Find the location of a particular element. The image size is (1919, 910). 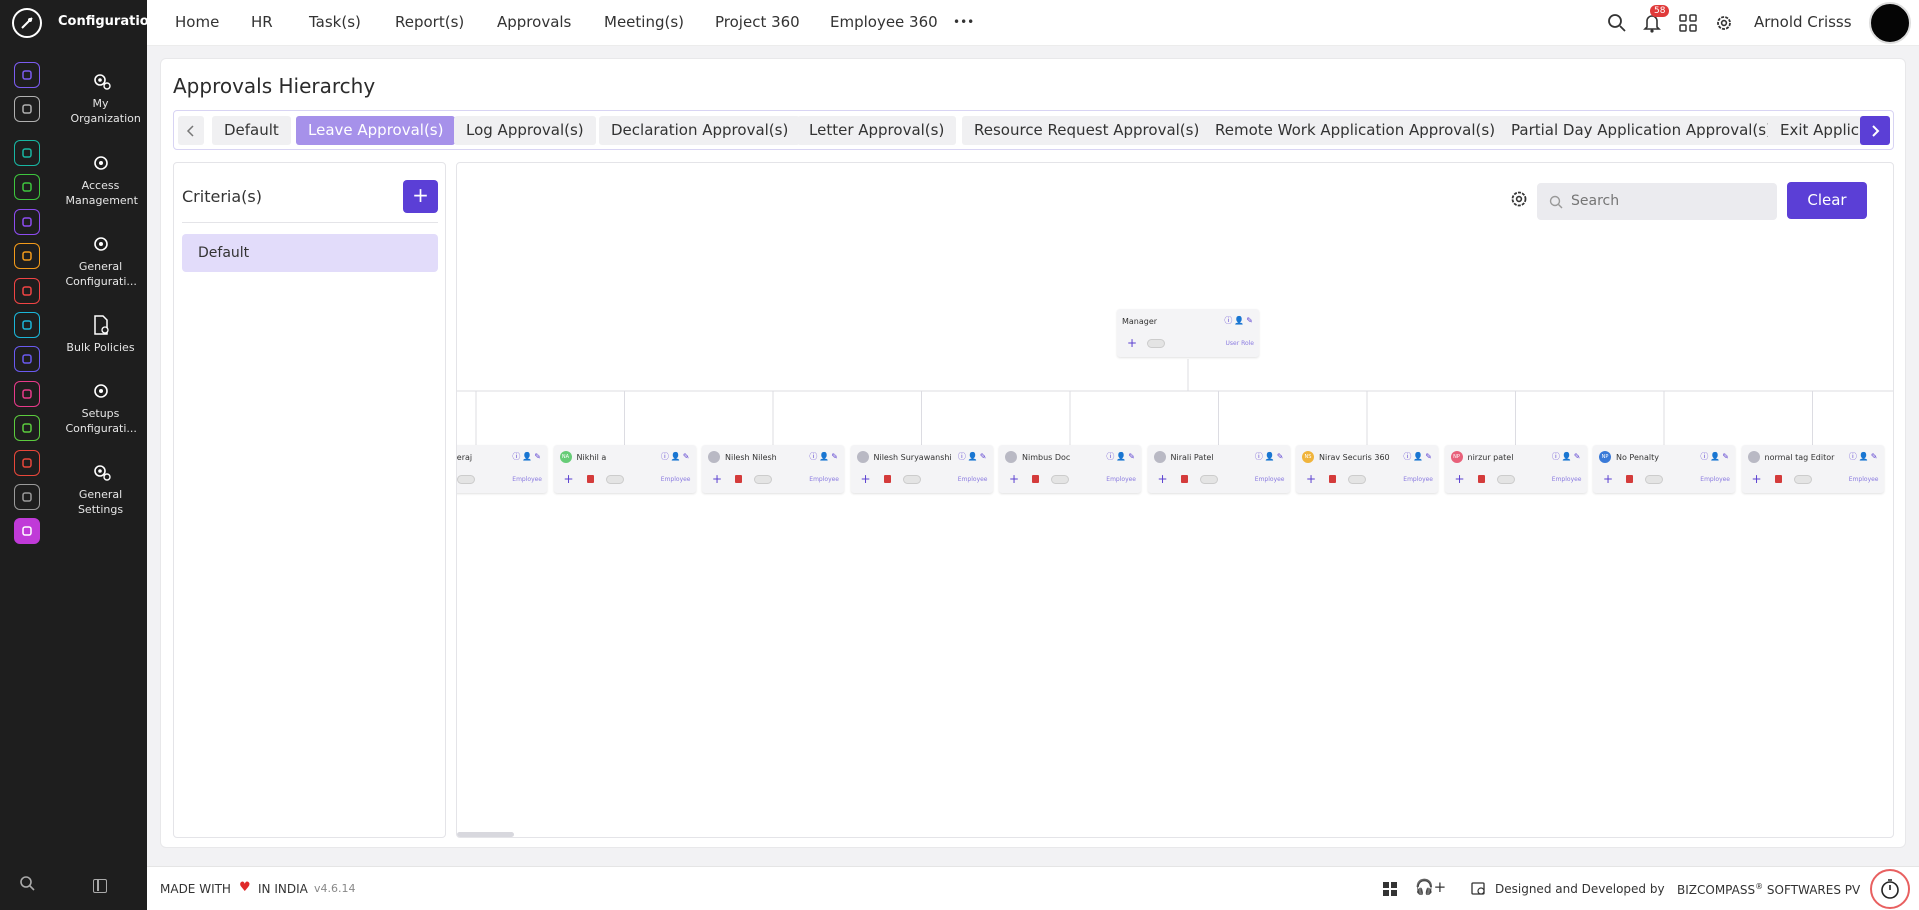

child-node: Nilesh Nilesh ⓘ👤✎ + Employee is located at coordinates (773, 469).